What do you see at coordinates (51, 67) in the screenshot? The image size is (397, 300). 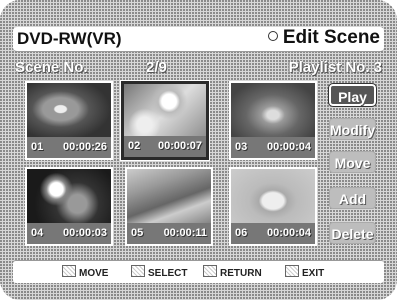 I see `scene-label: Scene No.` at bounding box center [51, 67].